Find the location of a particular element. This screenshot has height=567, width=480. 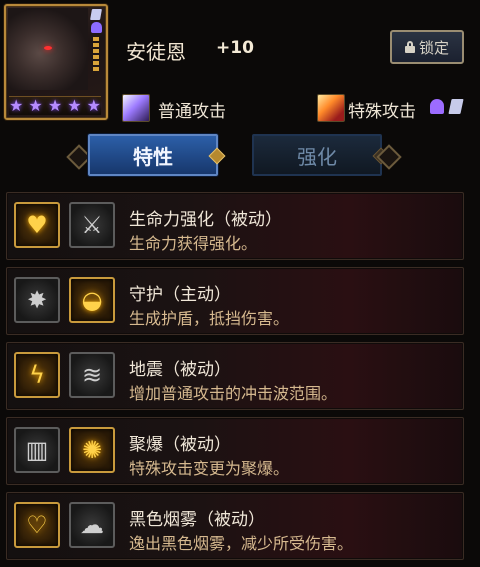

star-rating: ★ ★ ★ ★ ★ is located at coordinates (55, 105).